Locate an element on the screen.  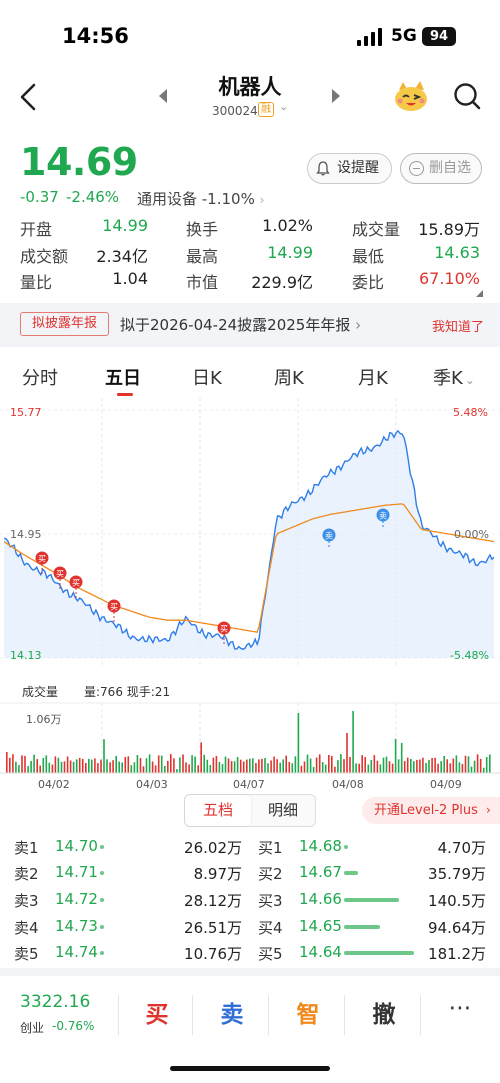
index-value: 3322.16 is located at coordinates (55, 1002).